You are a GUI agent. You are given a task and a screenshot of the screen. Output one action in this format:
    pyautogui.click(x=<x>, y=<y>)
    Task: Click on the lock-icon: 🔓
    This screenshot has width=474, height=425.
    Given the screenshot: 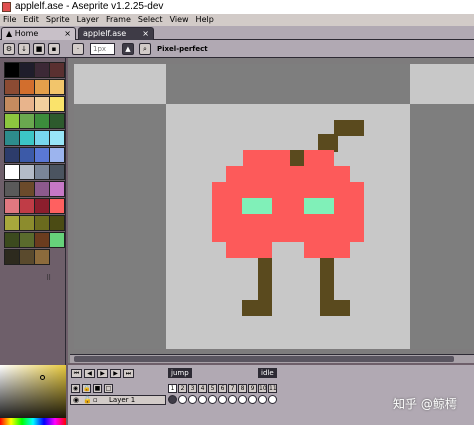 What is the action you would take?
    pyautogui.click(x=87, y=400)
    